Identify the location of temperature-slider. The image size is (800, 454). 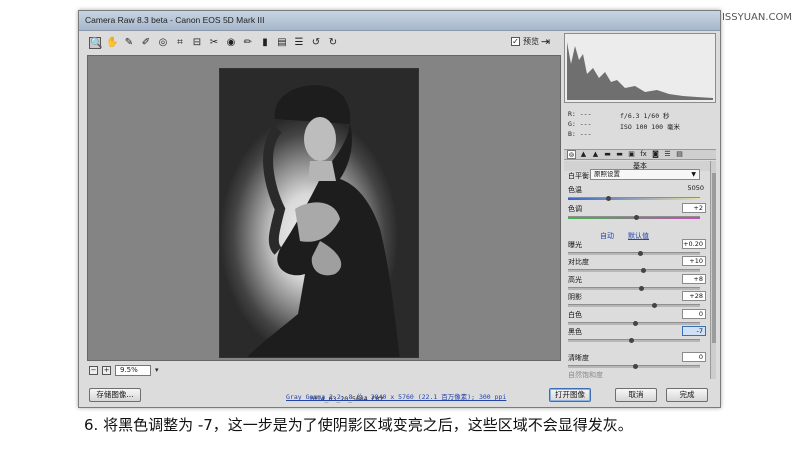
(634, 198).